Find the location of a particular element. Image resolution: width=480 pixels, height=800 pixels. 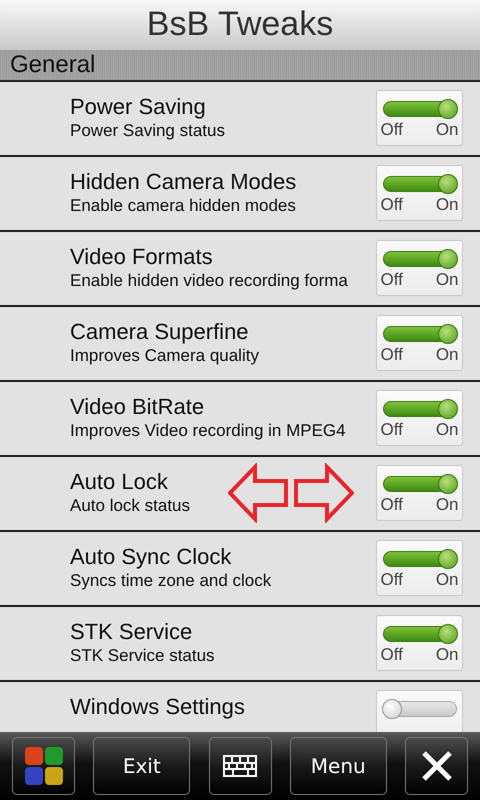

setting-title: Power Saving is located at coordinates (138, 107).